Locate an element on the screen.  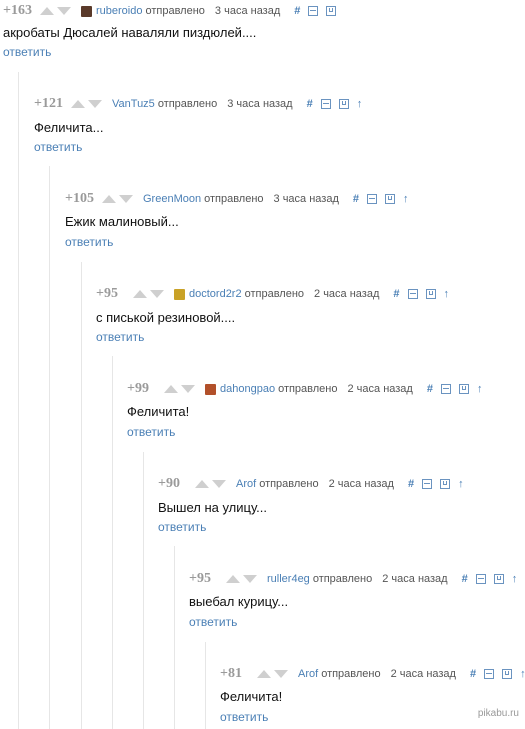
comment-score: +95 is located at coordinates (200, 578).